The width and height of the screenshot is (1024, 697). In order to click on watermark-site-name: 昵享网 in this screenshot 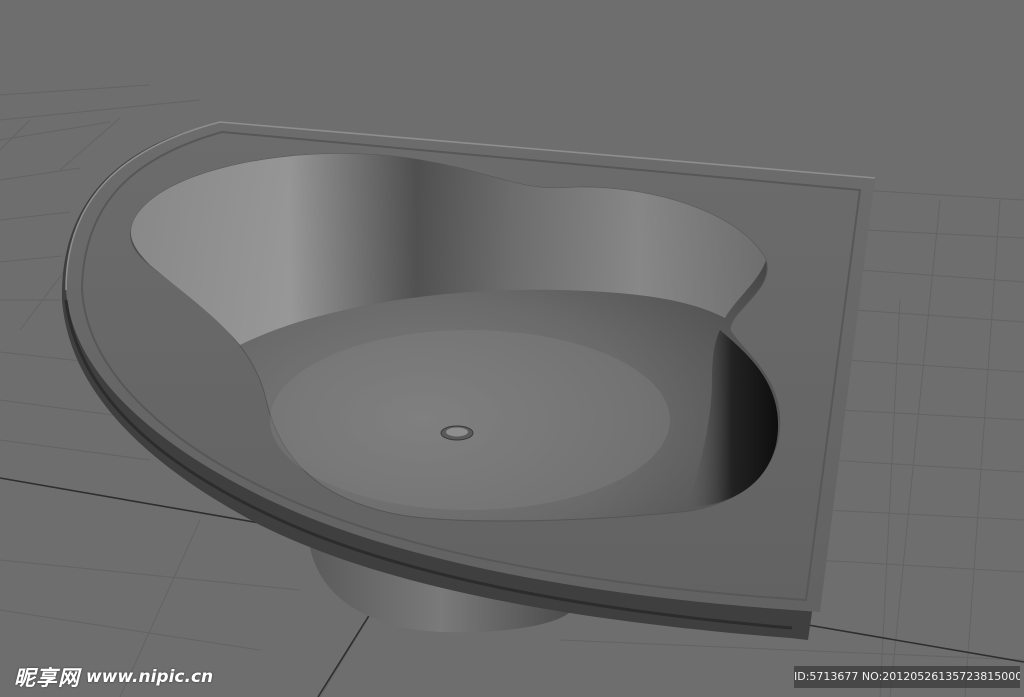, I will do `click(47, 678)`.